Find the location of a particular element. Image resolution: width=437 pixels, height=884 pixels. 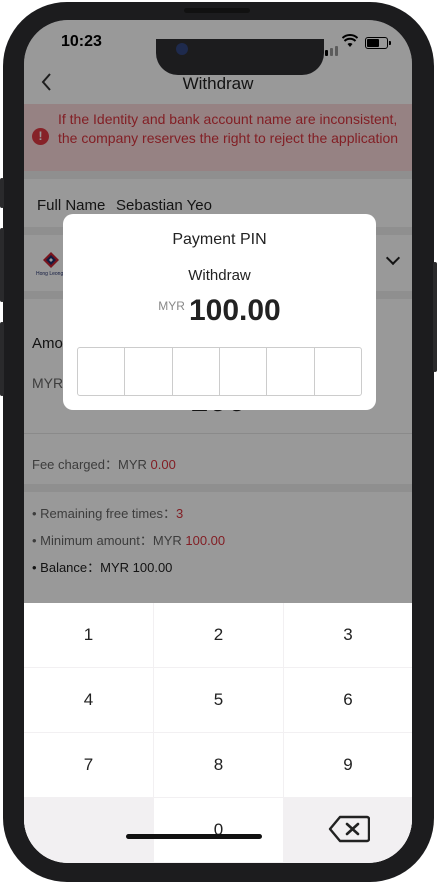

dialog-amount-value: 100.00 is located at coordinates (234, 310).